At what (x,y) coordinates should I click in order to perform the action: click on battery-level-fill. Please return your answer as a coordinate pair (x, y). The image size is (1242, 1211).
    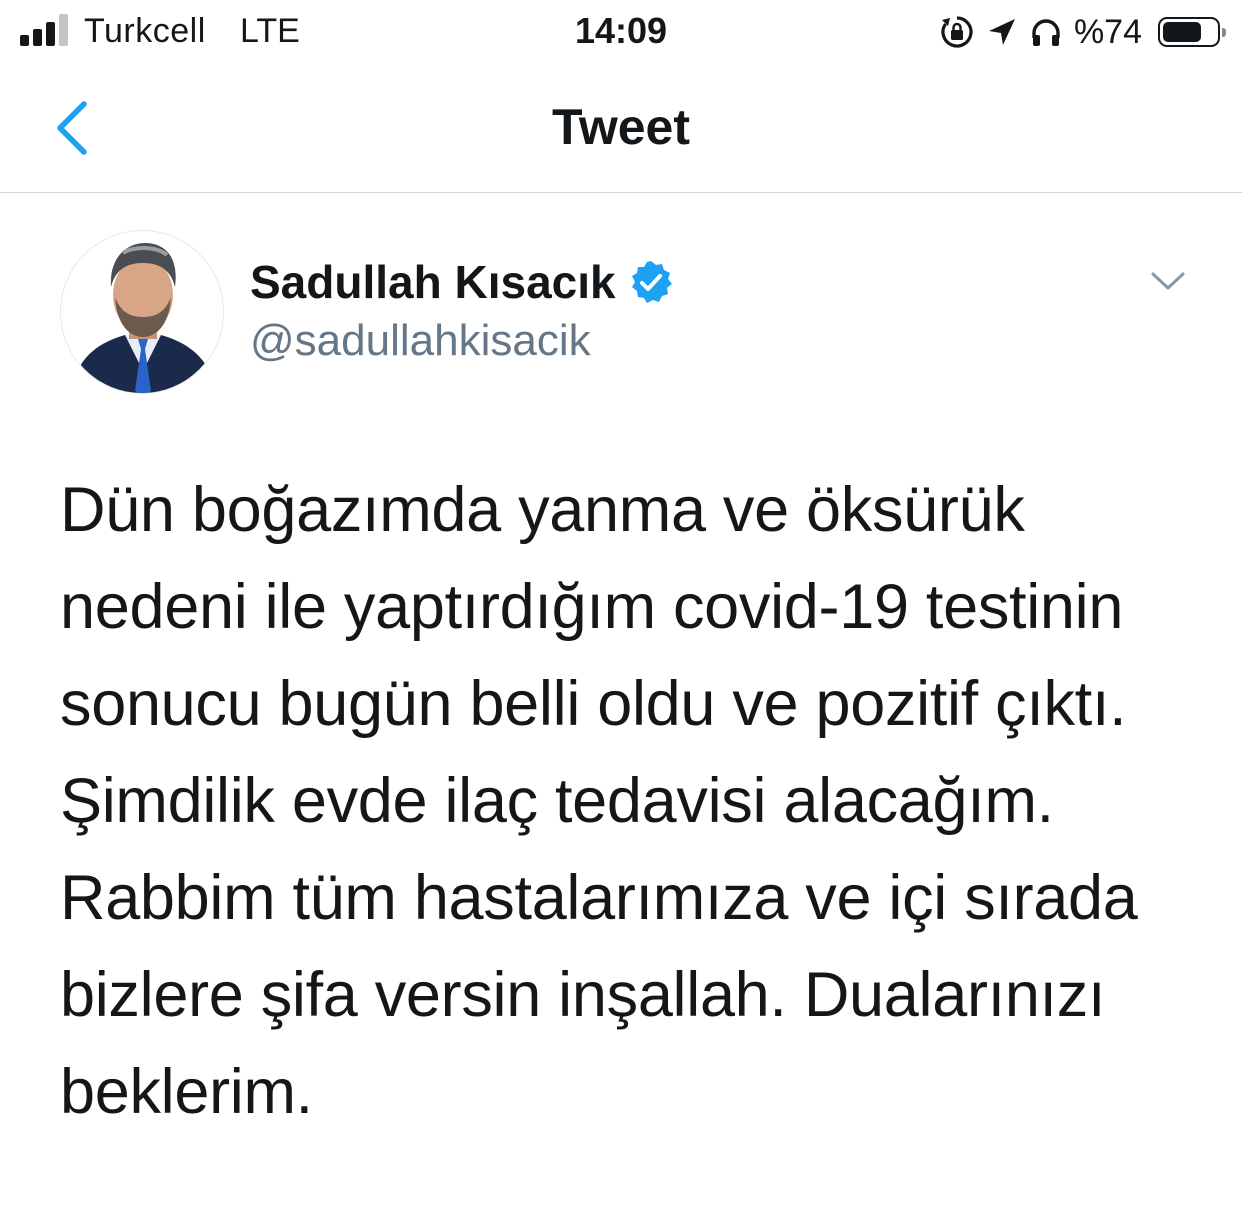
    Looking at the image, I should click on (1182, 32).